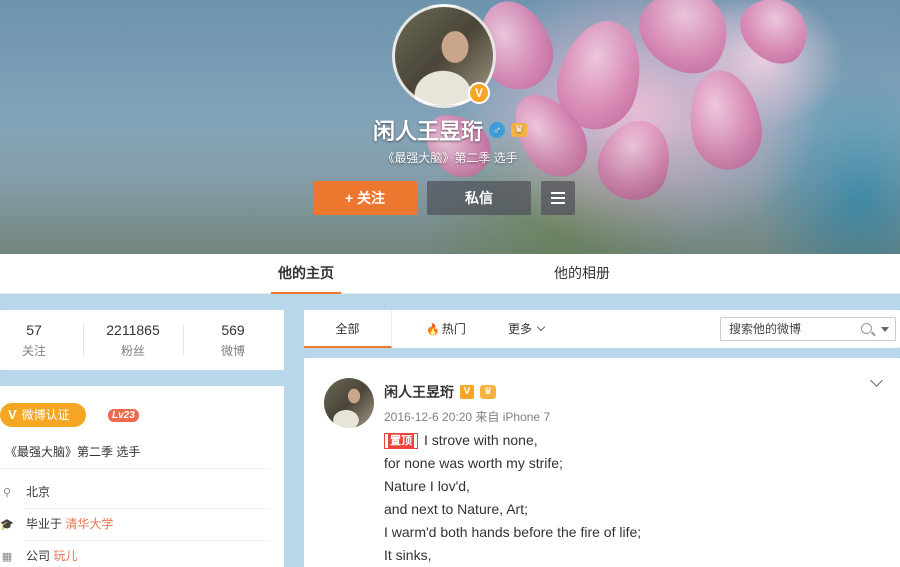  What do you see at coordinates (34, 330) in the screenshot?
I see `stat-value: 57` at bounding box center [34, 330].